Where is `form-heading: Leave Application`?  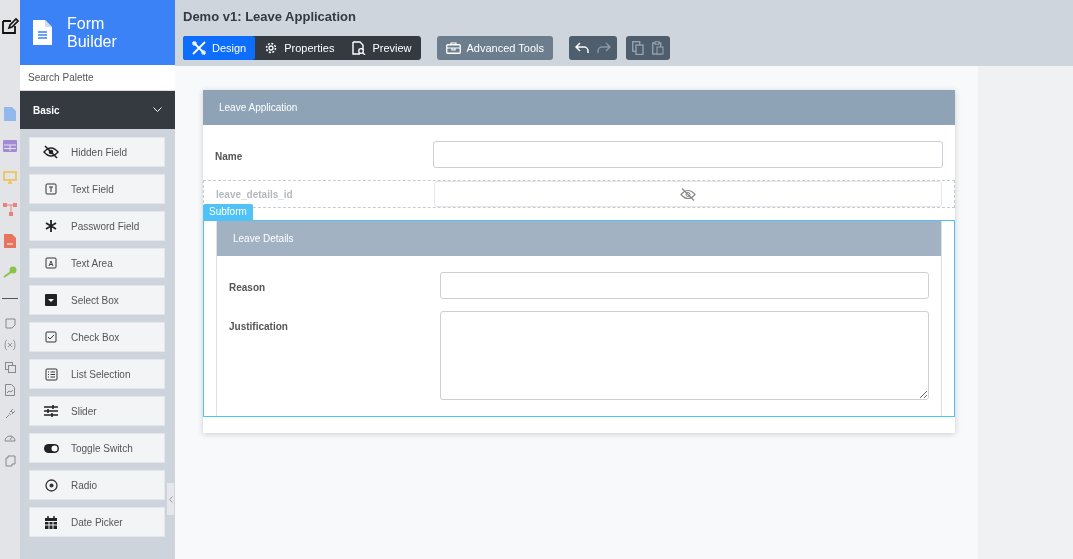 form-heading: Leave Application is located at coordinates (258, 108).